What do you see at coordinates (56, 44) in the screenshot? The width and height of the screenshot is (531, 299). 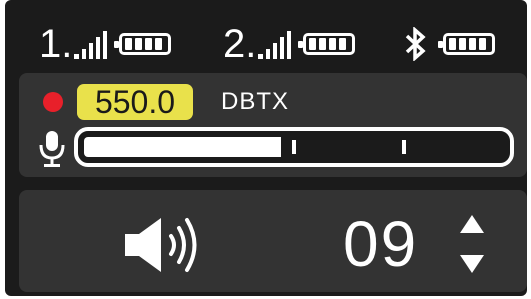 I see `receiver-1-label: 1.` at bounding box center [56, 44].